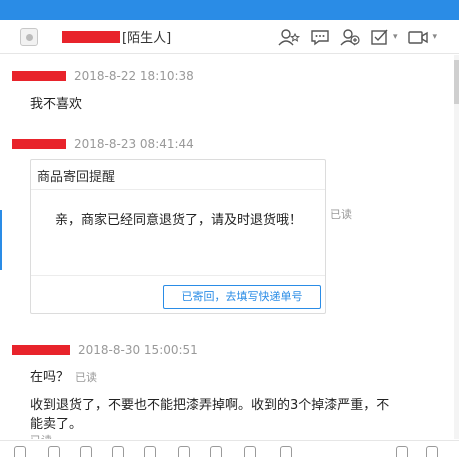  What do you see at coordinates (179, 220) in the screenshot?
I see `card-body: 亲，商家已经同意退货了，请及时退货哦！` at bounding box center [179, 220].